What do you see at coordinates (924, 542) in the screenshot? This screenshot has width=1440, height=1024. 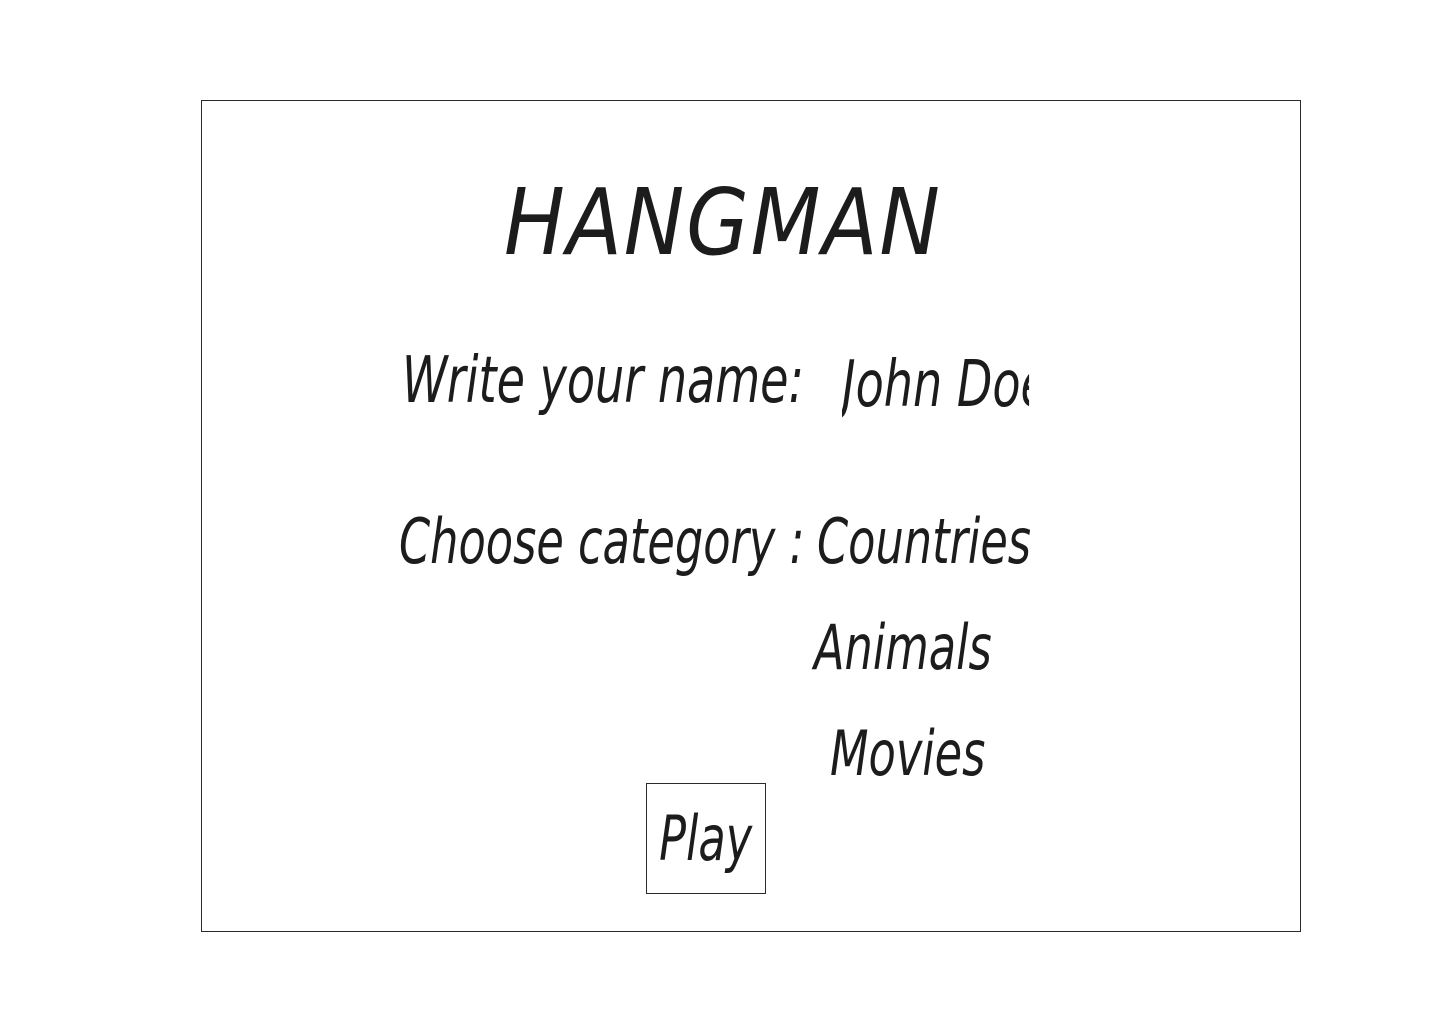 I see `category-option-countries: Countries` at bounding box center [924, 542].